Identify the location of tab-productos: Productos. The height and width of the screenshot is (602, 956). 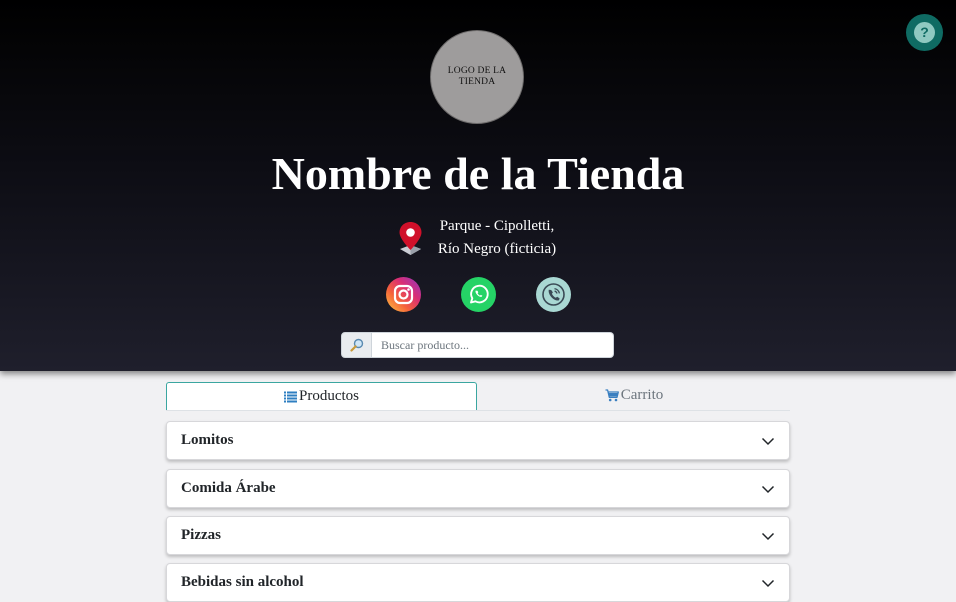
(321, 396).